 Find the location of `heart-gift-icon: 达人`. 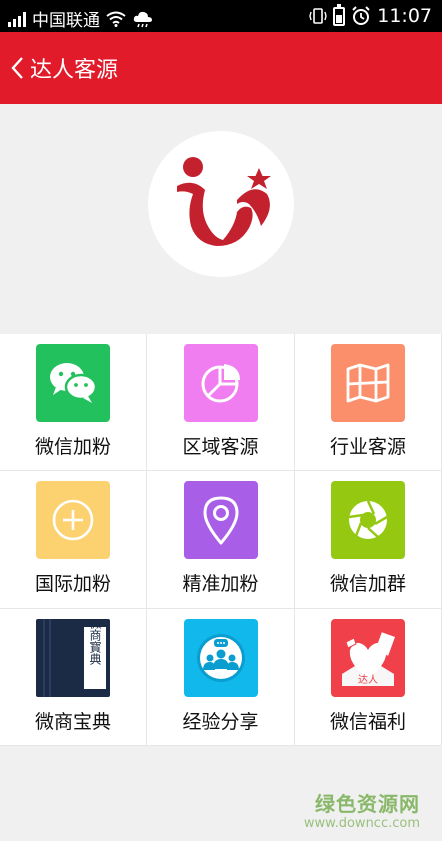

heart-gift-icon: 达人 is located at coordinates (368, 659).